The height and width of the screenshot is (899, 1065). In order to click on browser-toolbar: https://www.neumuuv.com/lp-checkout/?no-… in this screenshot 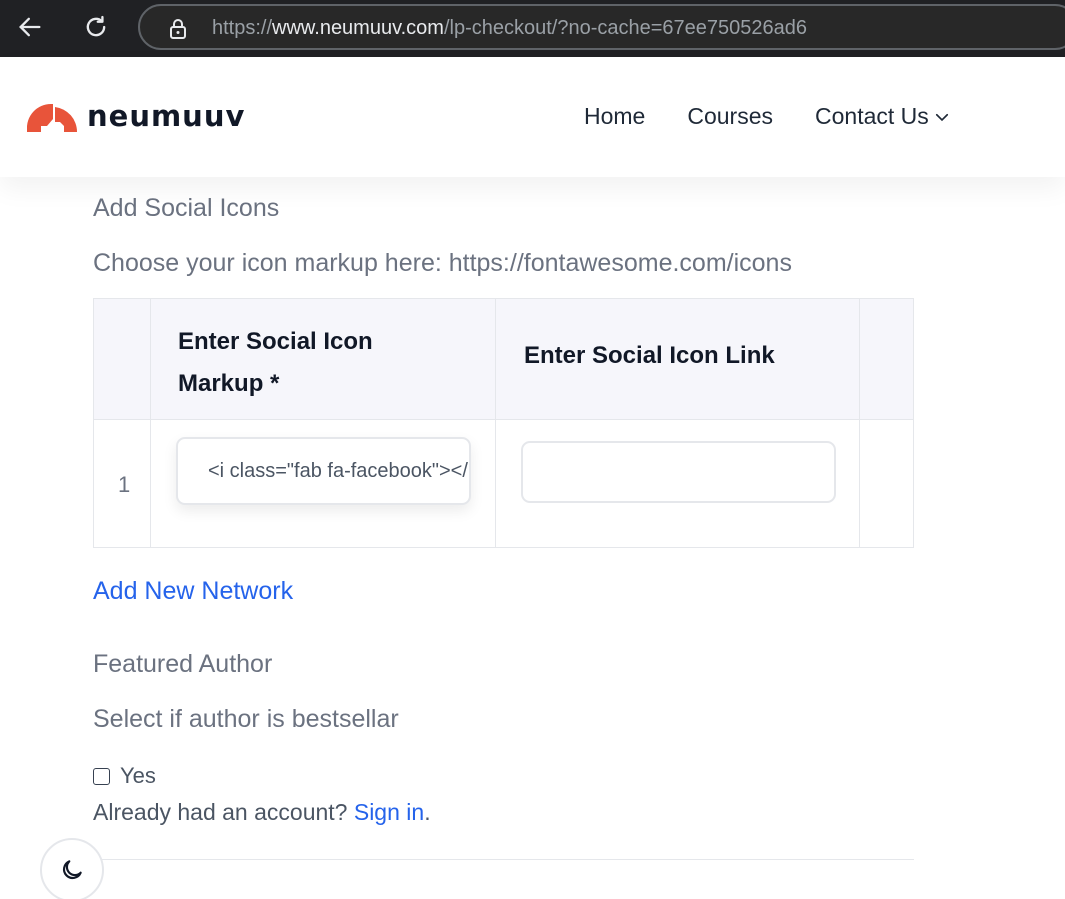, I will do `click(532, 28)`.